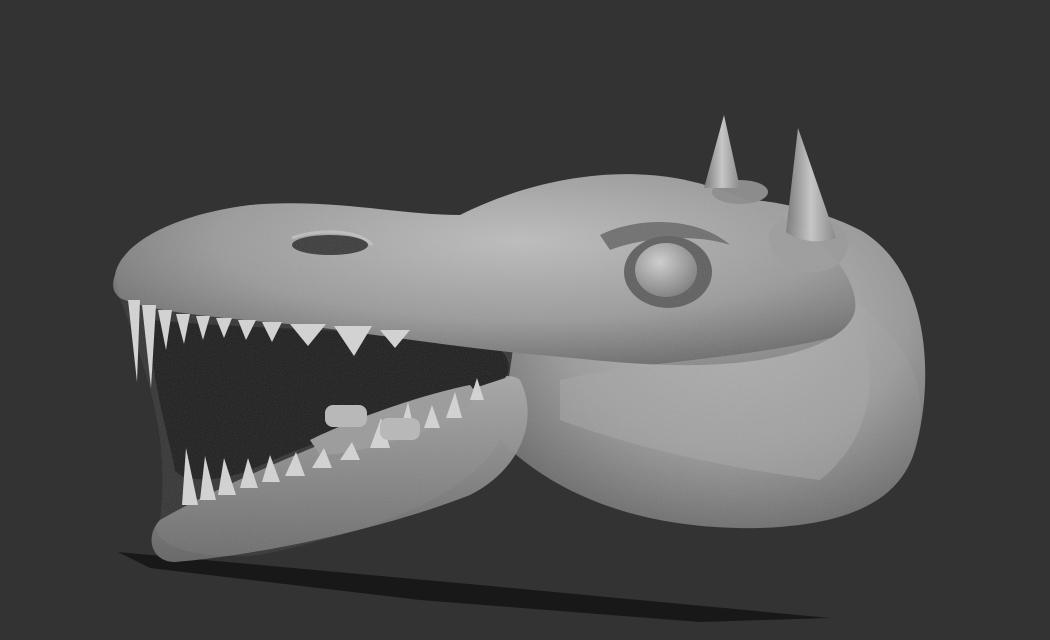 Image resolution: width=1050 pixels, height=640 pixels. What do you see at coordinates (474, 587) in the screenshot?
I see `ground-shadow` at bounding box center [474, 587].